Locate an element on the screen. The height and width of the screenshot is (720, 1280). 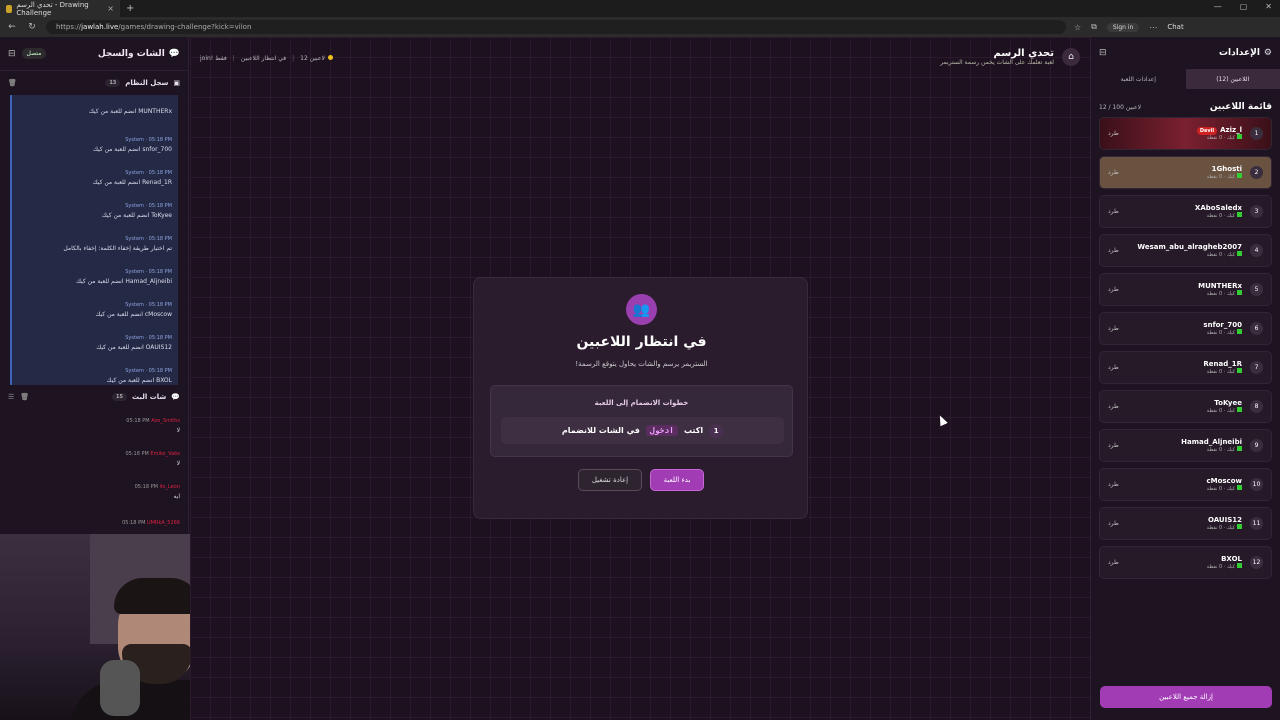
player-rank: 3 is located at coordinates (1256, 211).